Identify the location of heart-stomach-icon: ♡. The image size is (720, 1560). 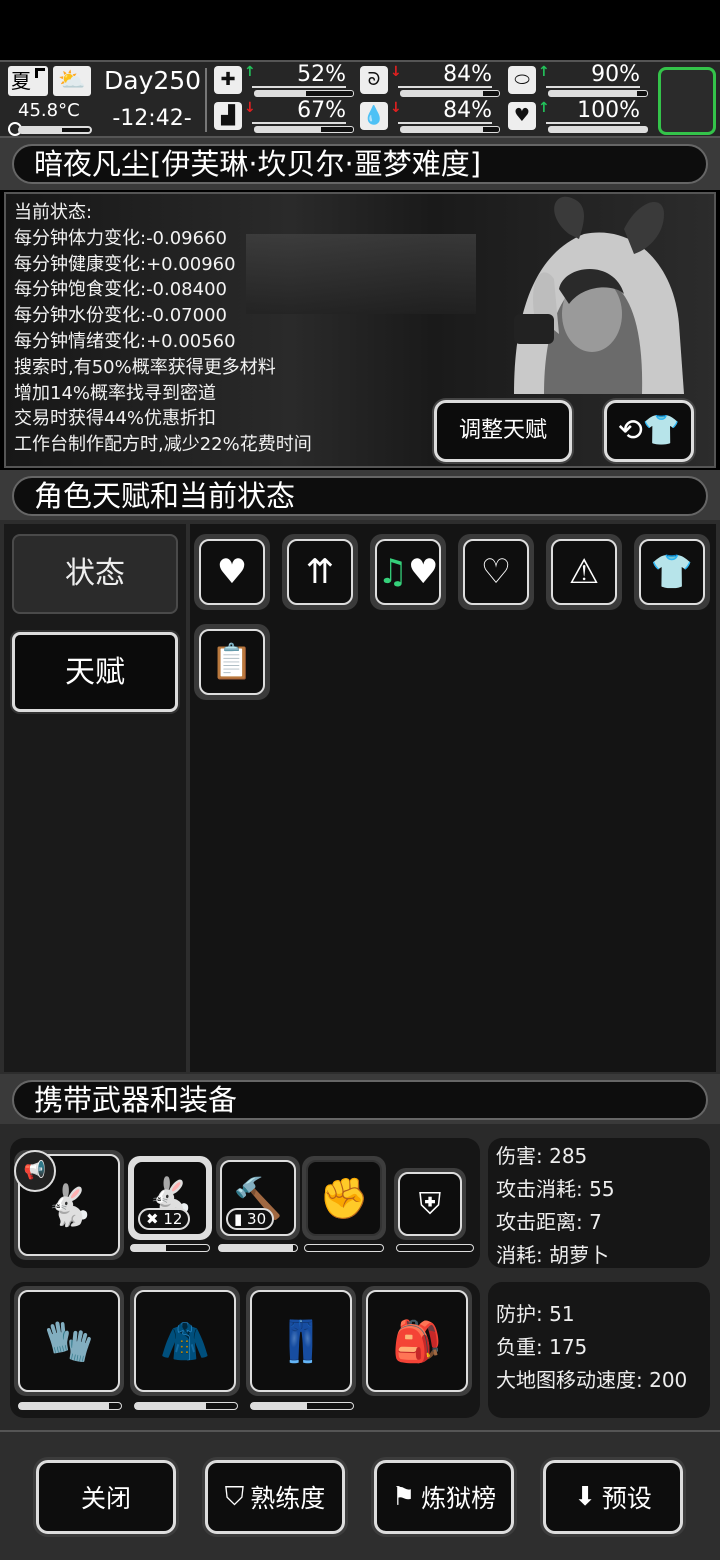
(496, 572).